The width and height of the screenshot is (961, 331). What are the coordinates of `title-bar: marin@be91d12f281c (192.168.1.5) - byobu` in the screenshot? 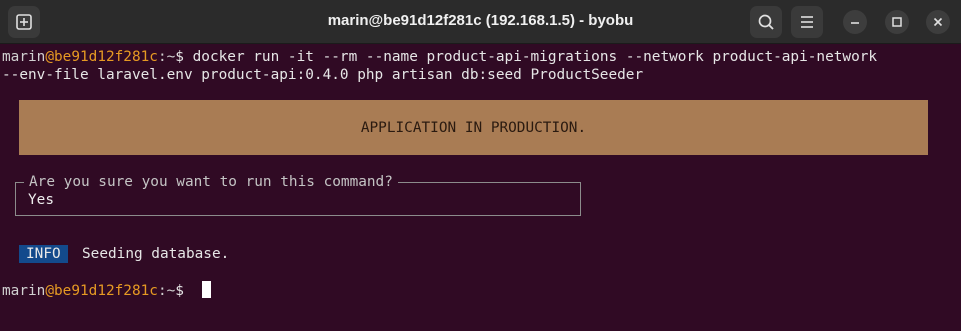 It's located at (480, 22).